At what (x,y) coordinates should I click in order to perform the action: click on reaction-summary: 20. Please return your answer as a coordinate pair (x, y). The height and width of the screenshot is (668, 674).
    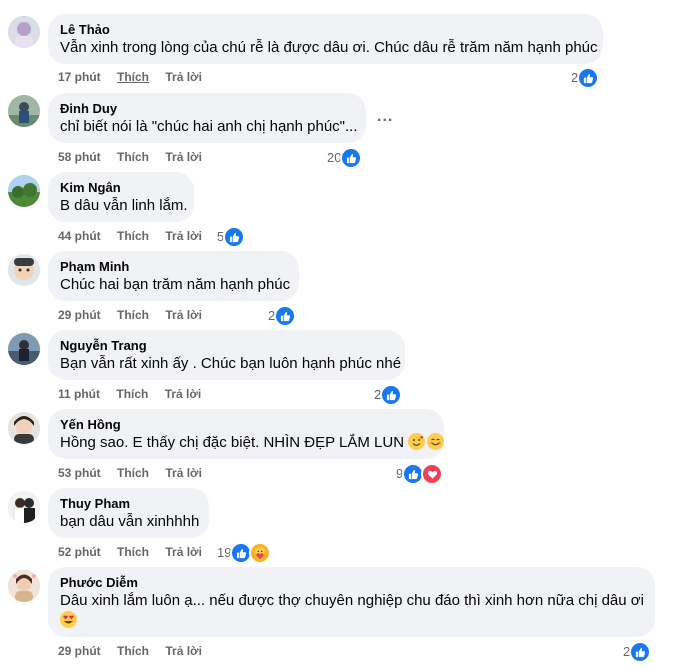
    Looking at the image, I should click on (345, 158).